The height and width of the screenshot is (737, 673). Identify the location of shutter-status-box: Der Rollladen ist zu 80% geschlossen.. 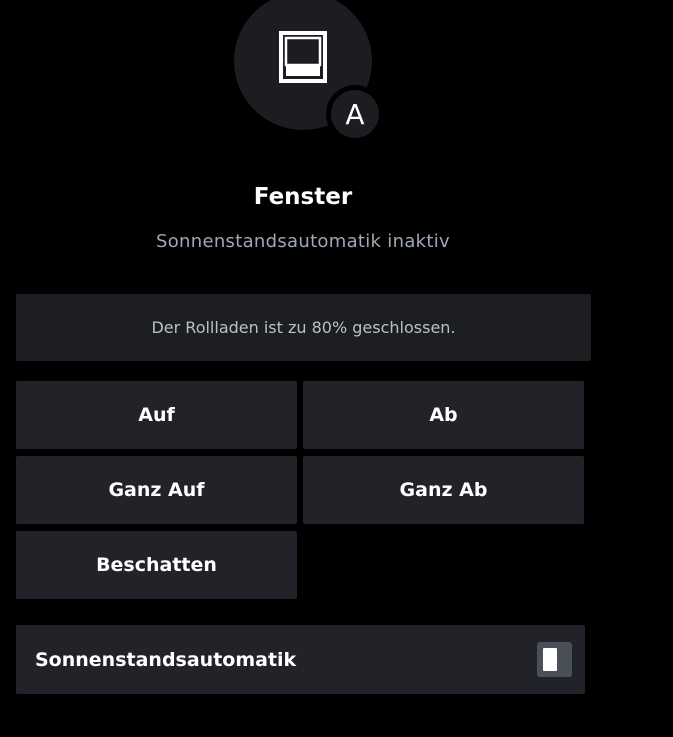
(303, 327).